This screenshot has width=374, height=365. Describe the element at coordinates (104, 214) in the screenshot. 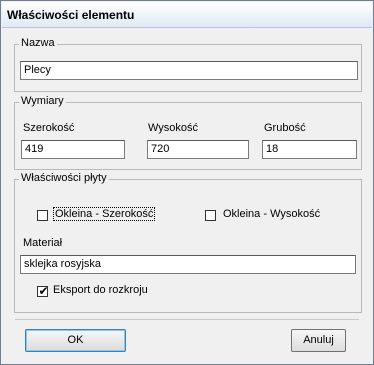

I see `edge-width-label: Okleina - Szerokość` at that location.